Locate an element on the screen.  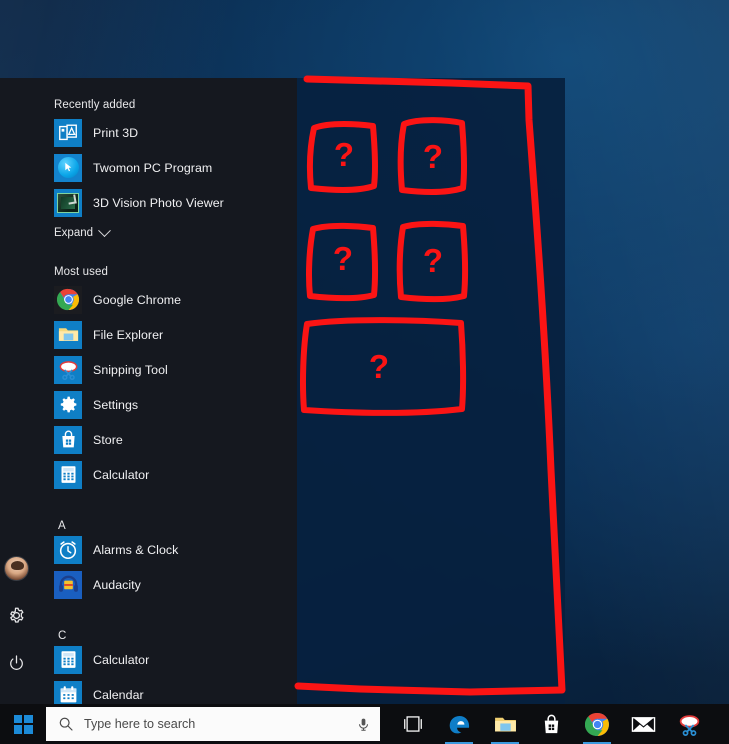
app-label: Audacity is located at coordinates (117, 584).